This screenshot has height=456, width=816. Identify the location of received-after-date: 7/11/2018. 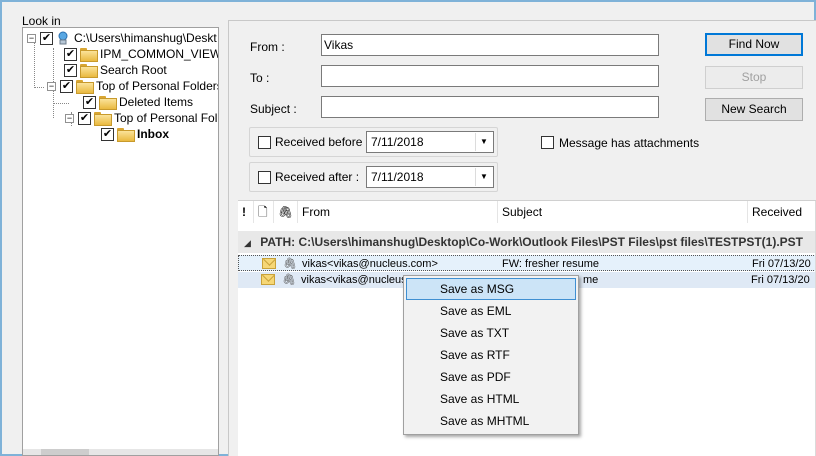
(397, 177).